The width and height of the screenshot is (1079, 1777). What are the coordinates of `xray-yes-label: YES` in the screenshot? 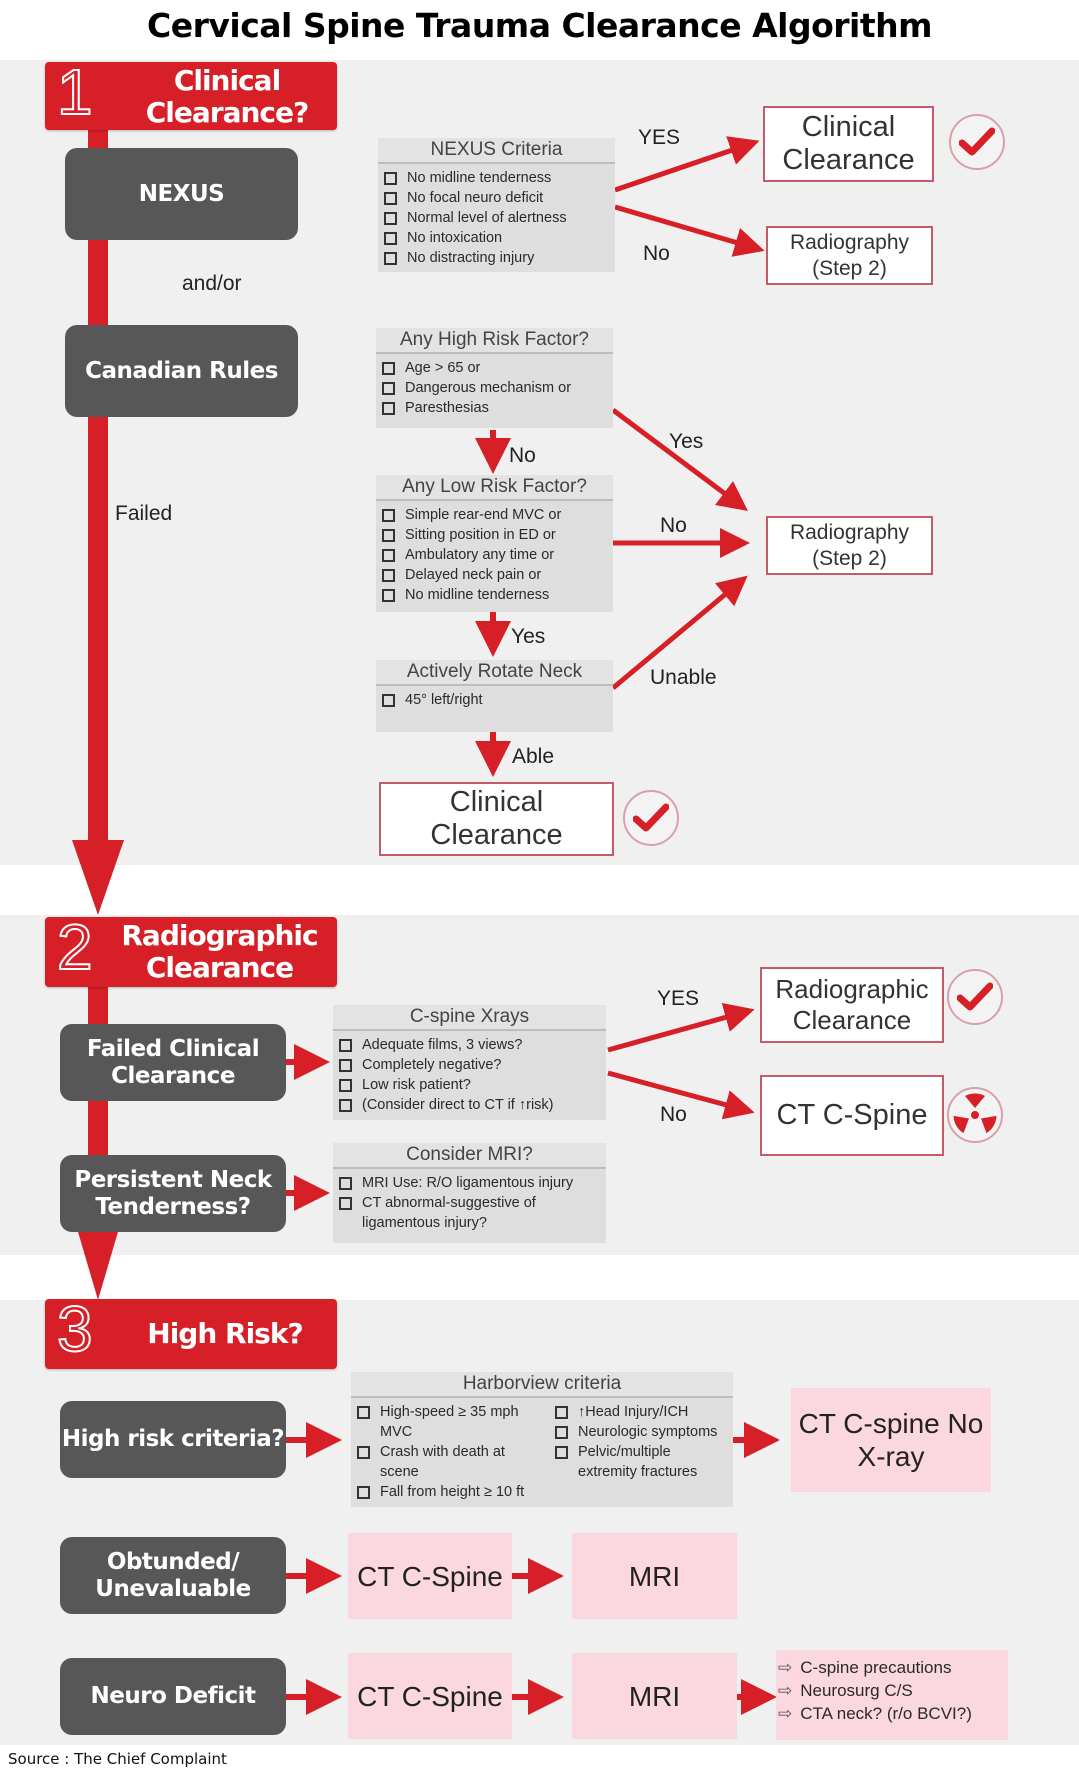 It's located at (678, 998).